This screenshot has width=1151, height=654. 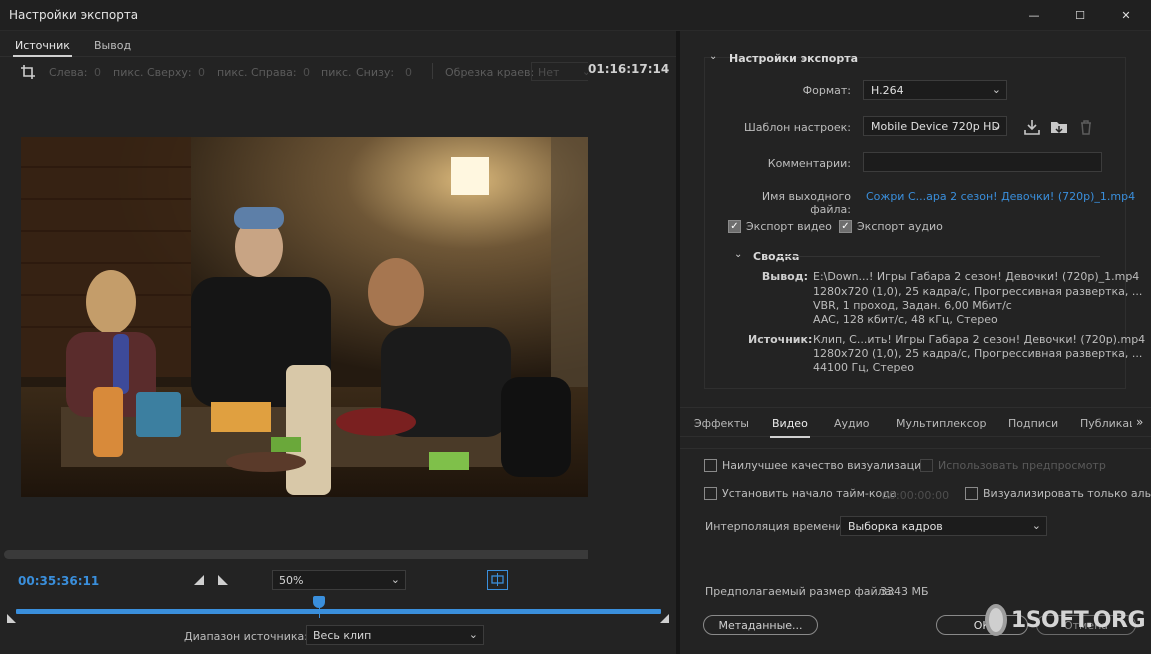 What do you see at coordinates (904, 591) in the screenshot?
I see `file-size-value: 3343 МБ` at bounding box center [904, 591].